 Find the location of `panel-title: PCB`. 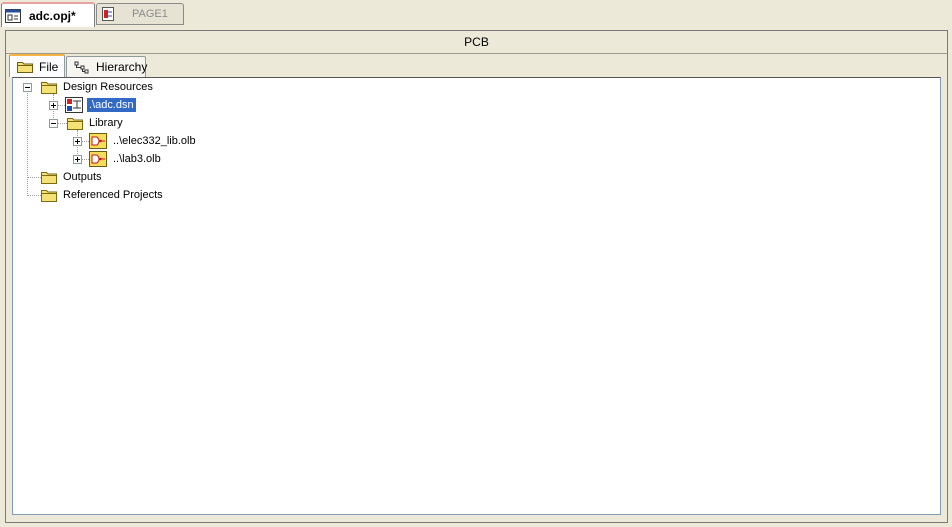

panel-title: PCB is located at coordinates (476, 42).